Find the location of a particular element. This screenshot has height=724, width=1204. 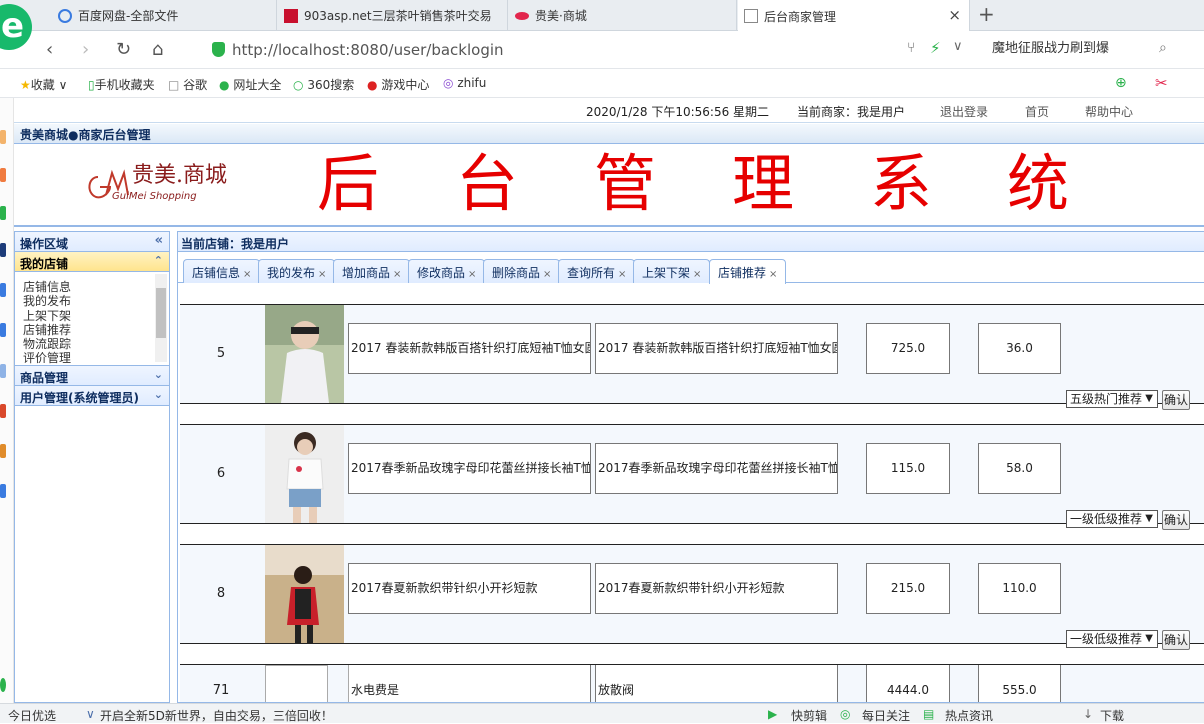

bookmark-mobile: ▯手机收藏夹 is located at coordinates (121, 84).